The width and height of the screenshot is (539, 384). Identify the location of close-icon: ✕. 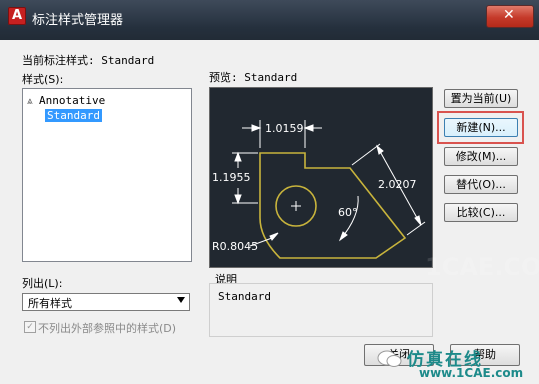
(509, 15).